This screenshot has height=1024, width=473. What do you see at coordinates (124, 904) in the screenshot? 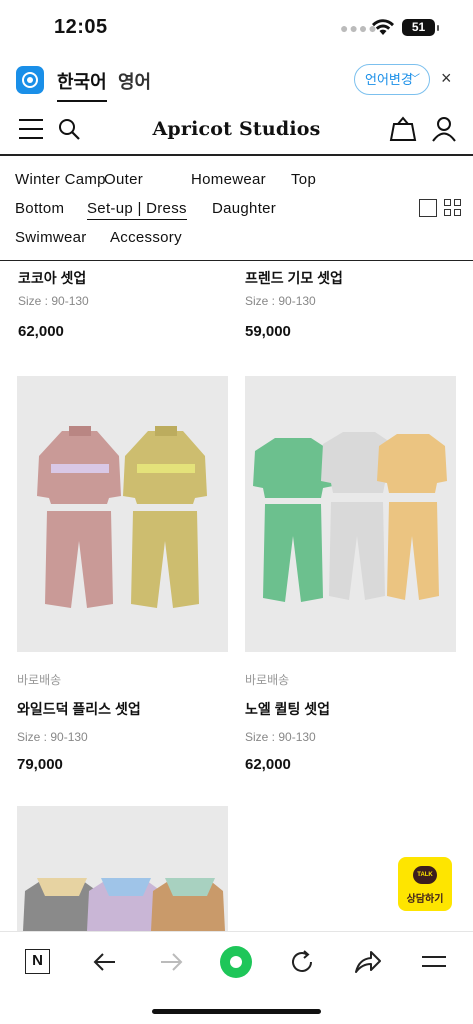
I see `colorblock-sweatshirt-illustration` at bounding box center [124, 904].